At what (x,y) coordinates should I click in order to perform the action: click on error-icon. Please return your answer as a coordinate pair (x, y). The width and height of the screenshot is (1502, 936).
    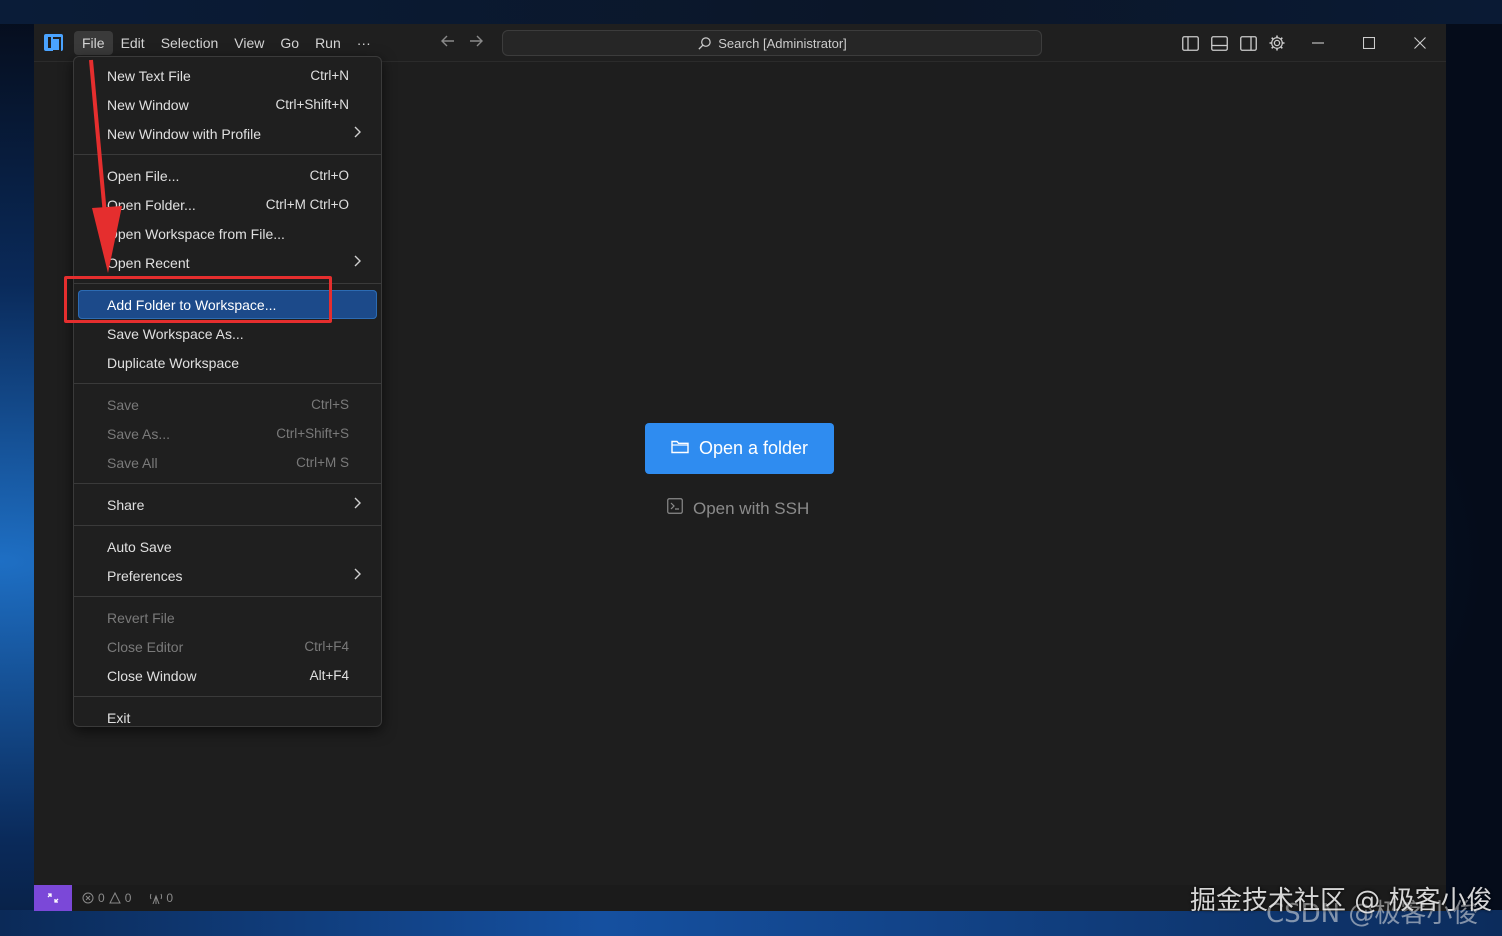
    Looking at the image, I should click on (88, 898).